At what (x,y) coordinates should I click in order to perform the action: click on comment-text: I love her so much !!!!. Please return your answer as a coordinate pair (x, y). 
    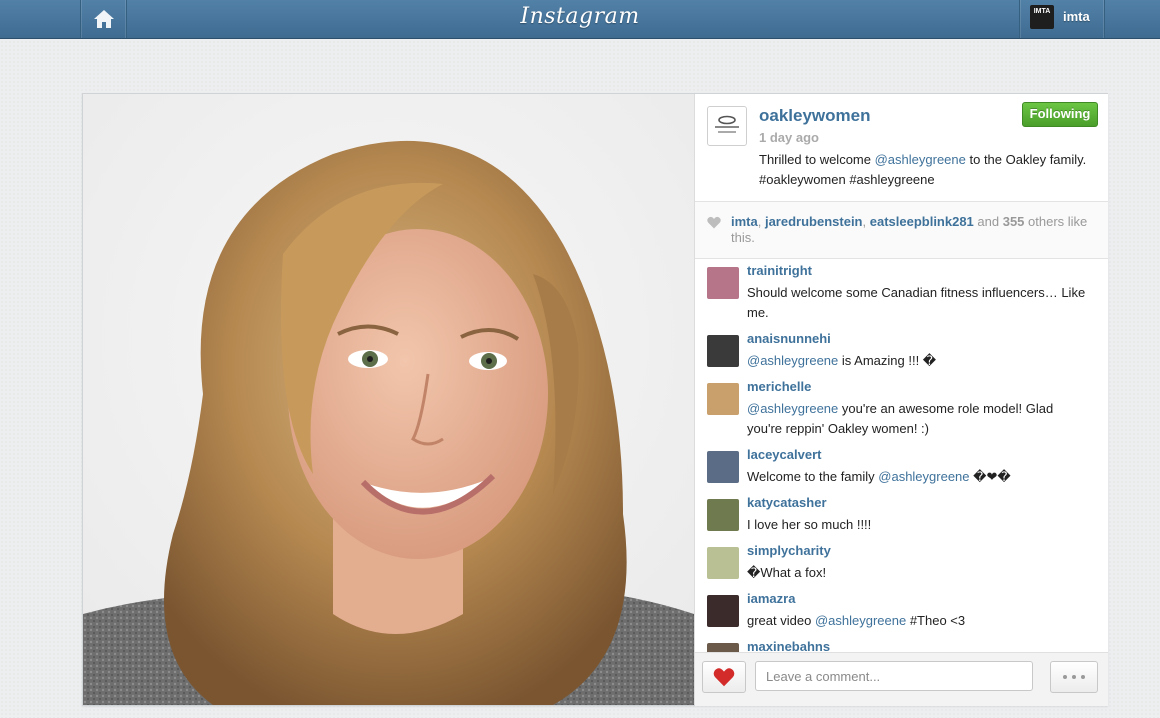
    Looking at the image, I should click on (917, 525).